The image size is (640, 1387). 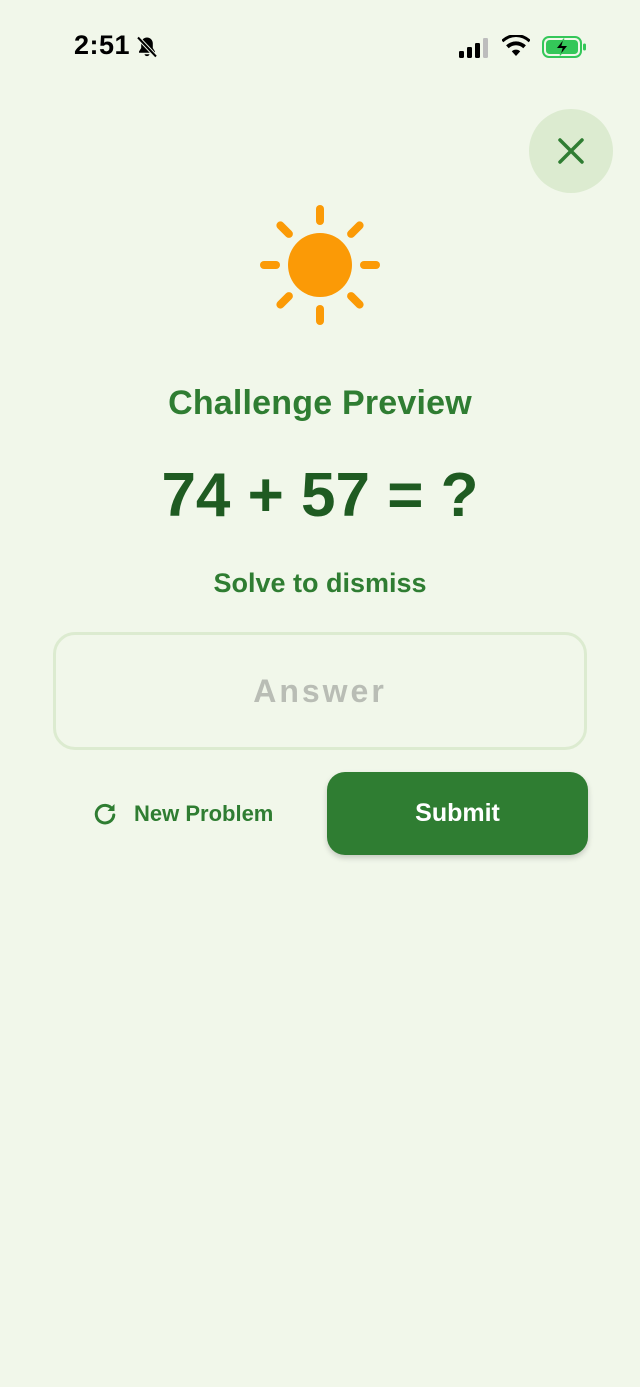 I want to click on challenge-title: Challenge Preview, so click(x=320, y=403).